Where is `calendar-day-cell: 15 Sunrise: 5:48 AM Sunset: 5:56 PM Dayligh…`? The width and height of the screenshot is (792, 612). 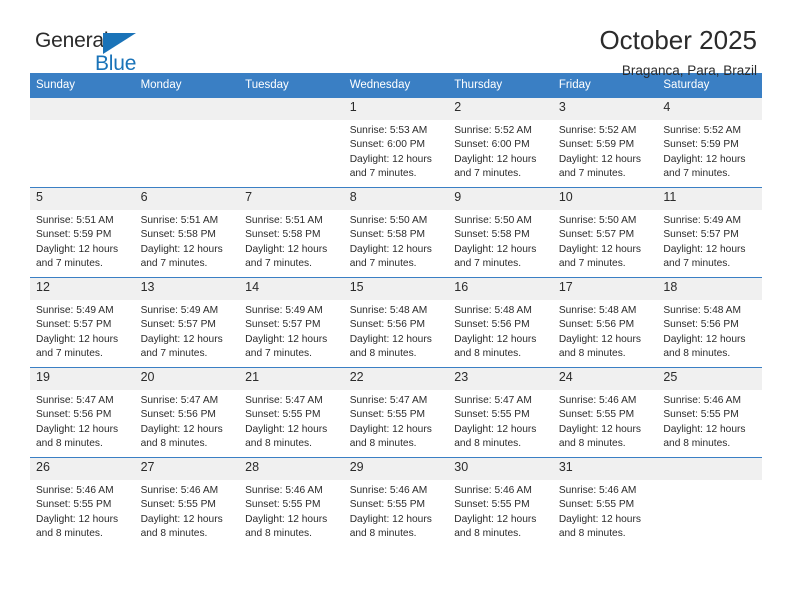
calendar-day-cell: 15 Sunrise: 5:48 AM Sunset: 5:56 PM Dayligh… is located at coordinates (396, 322).